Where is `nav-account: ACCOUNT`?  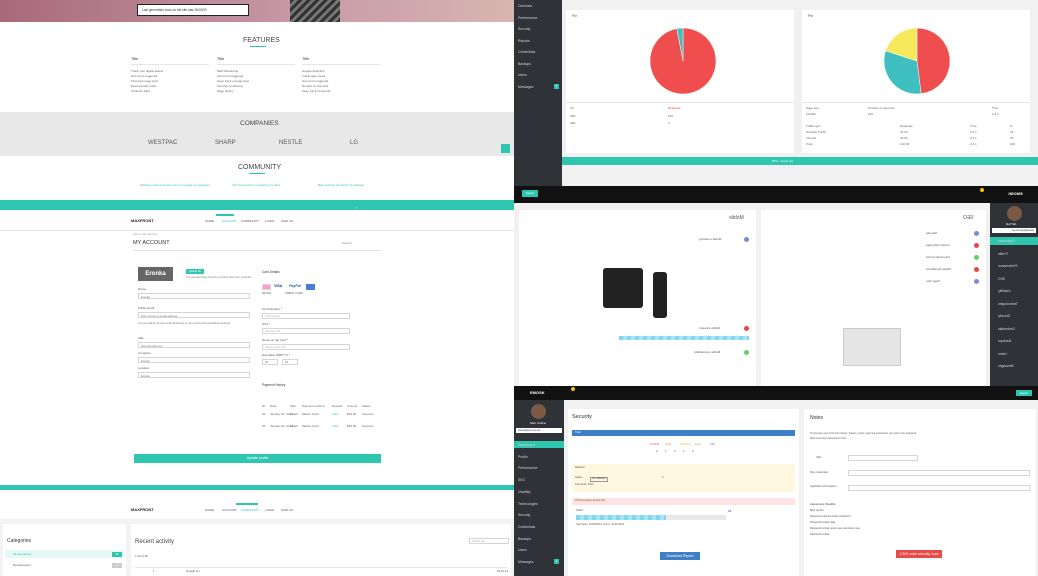 nav-account: ACCOUNT is located at coordinates (229, 221).